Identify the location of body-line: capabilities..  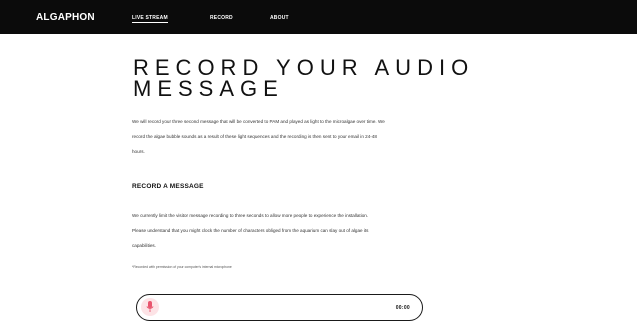
(144, 245).